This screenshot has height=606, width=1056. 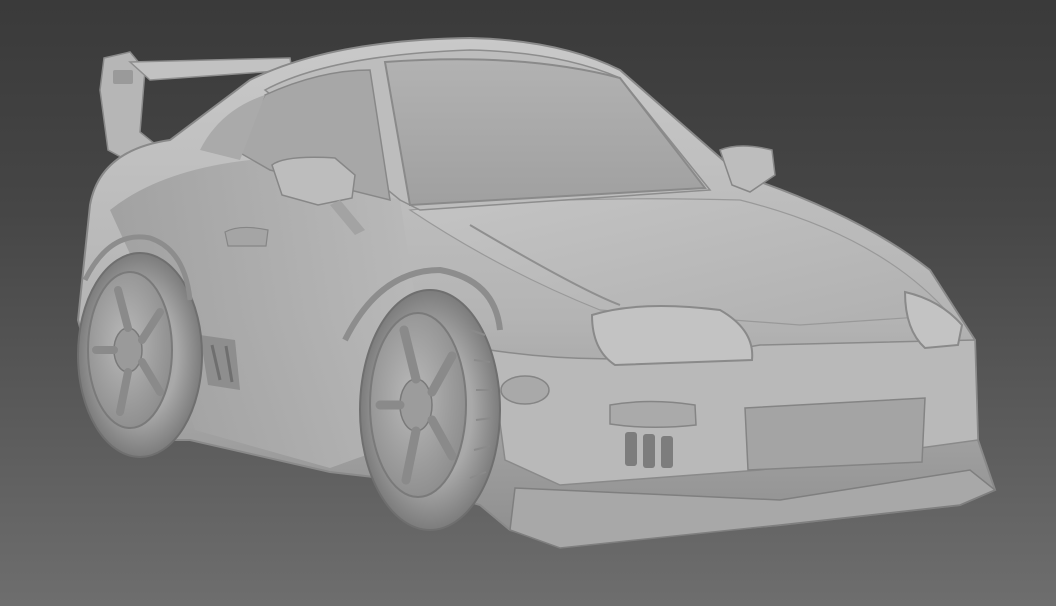 What do you see at coordinates (246, 236) in the screenshot?
I see `door-handle` at bounding box center [246, 236].